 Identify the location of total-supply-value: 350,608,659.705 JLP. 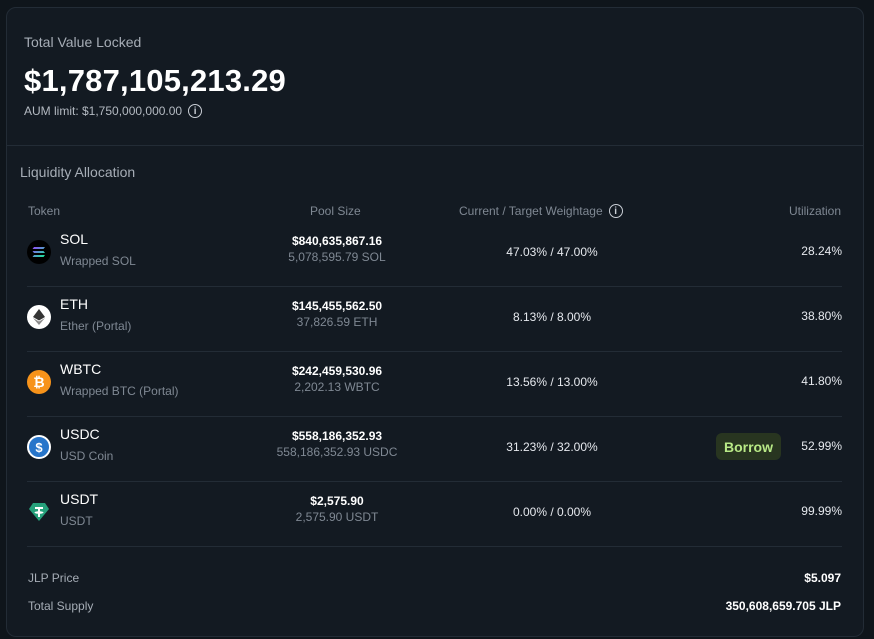
(783, 606).